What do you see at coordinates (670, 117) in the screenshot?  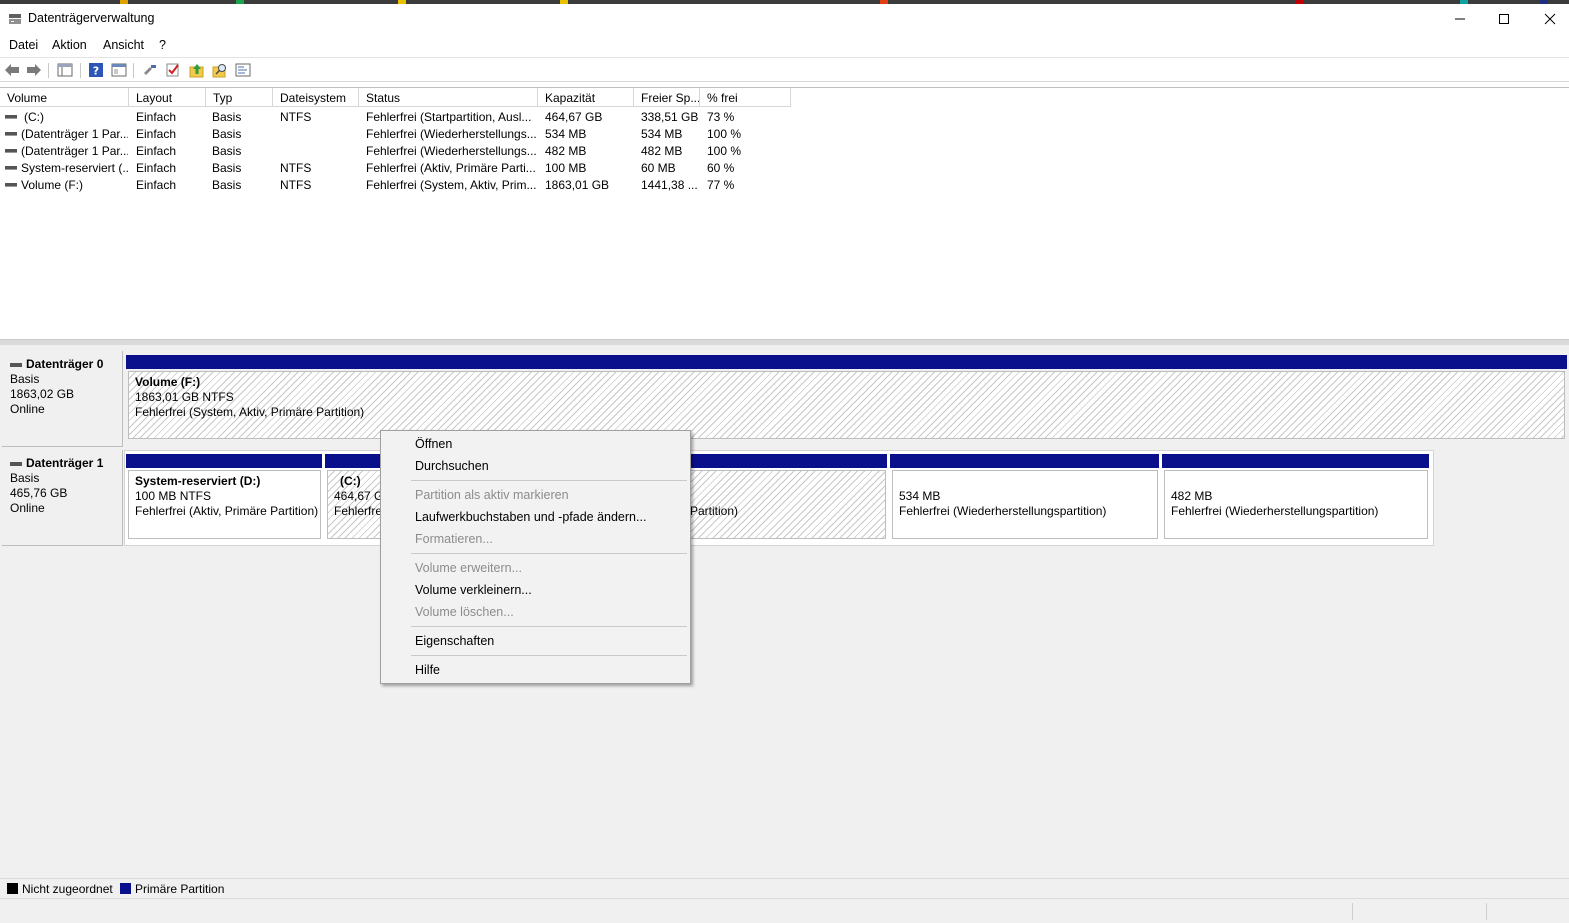 I see `cell-freier-speicher: 338,51 GB` at bounding box center [670, 117].